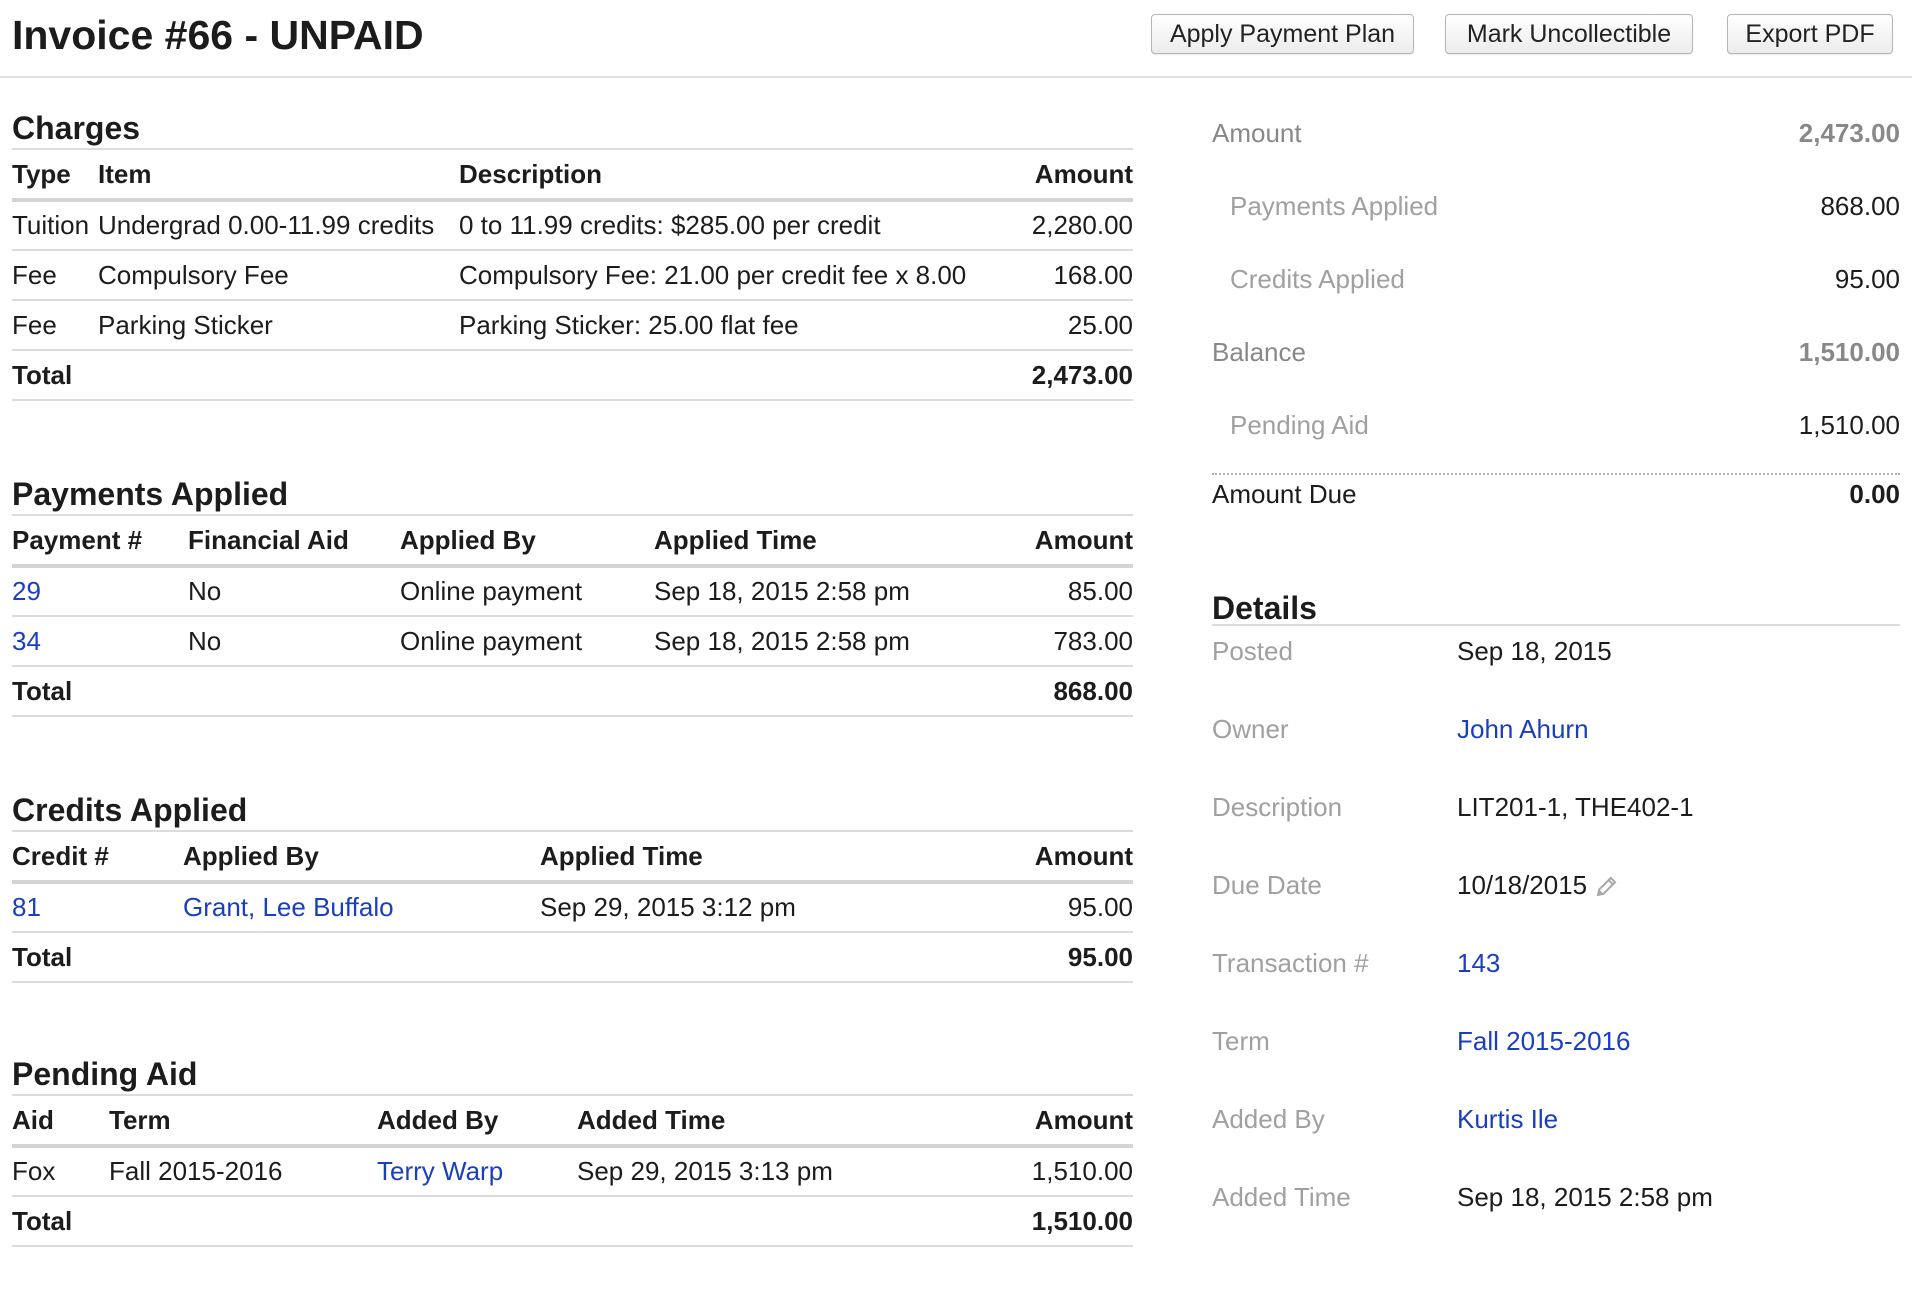  Describe the element at coordinates (1259, 352) in the screenshot. I see `summary-label: Balance` at that location.